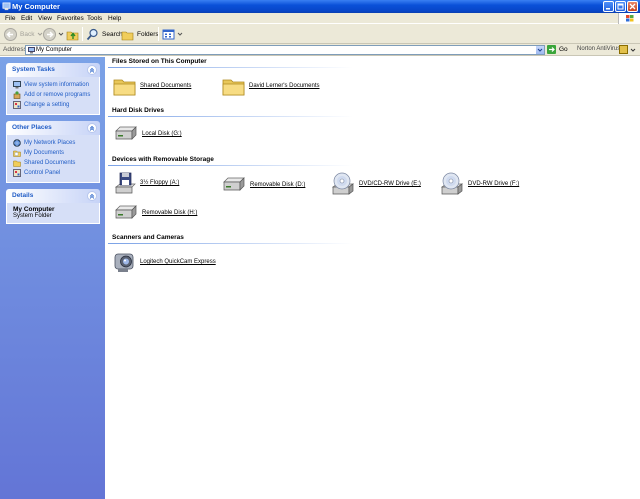 Image resolution: width=640 pixels, height=499 pixels. I want to click on task-add-remove-programs: Add or remove programs, so click(54, 95).